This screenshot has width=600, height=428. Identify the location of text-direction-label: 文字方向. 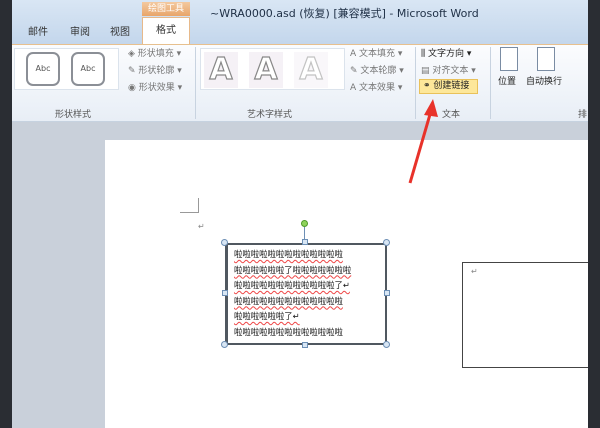
(446, 54).